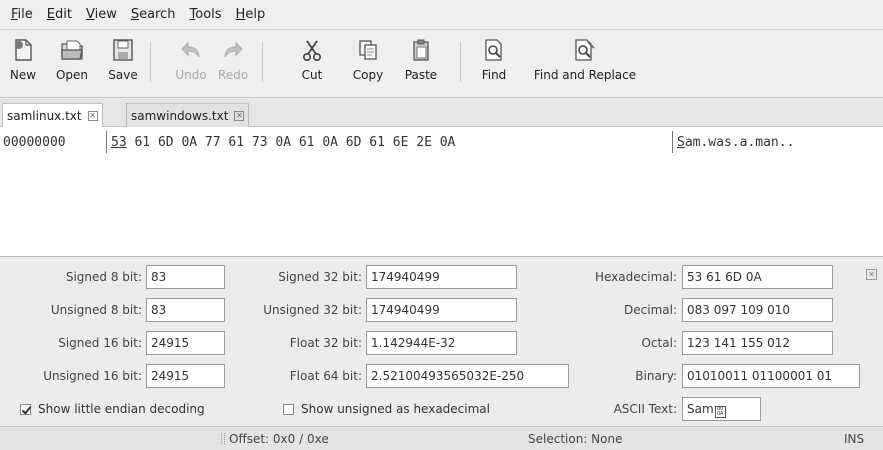  Describe the element at coordinates (100, 343) in the screenshot. I see `signed-16-label: Signed 16 bit:` at that location.